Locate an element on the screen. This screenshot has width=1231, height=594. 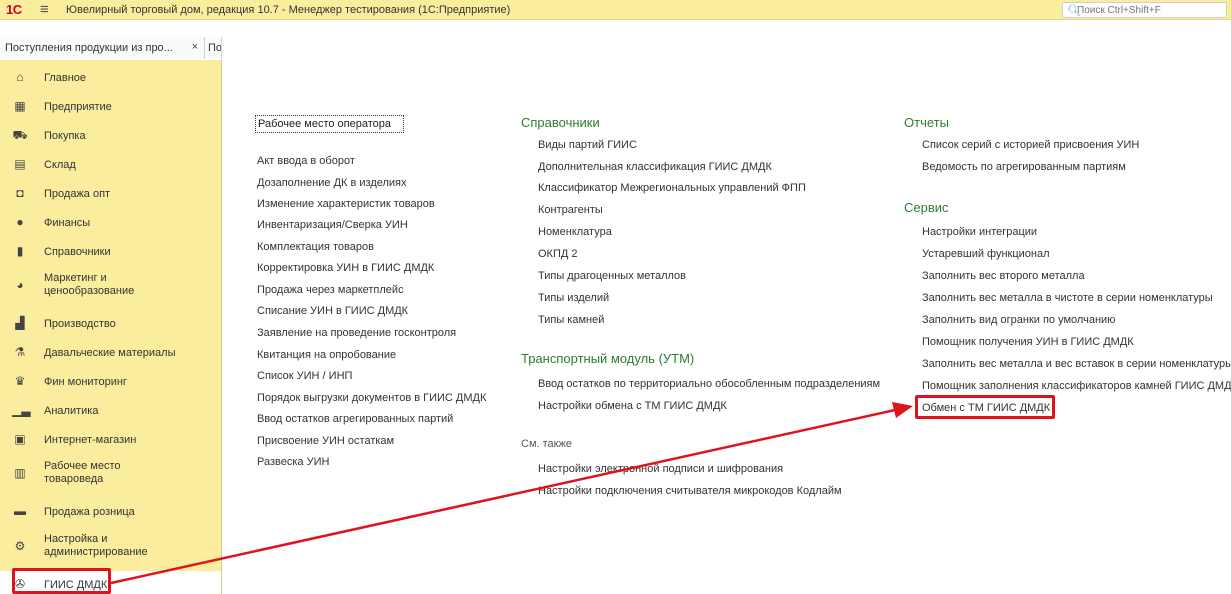
factory-icon: ▟ is located at coordinates (20, 323).